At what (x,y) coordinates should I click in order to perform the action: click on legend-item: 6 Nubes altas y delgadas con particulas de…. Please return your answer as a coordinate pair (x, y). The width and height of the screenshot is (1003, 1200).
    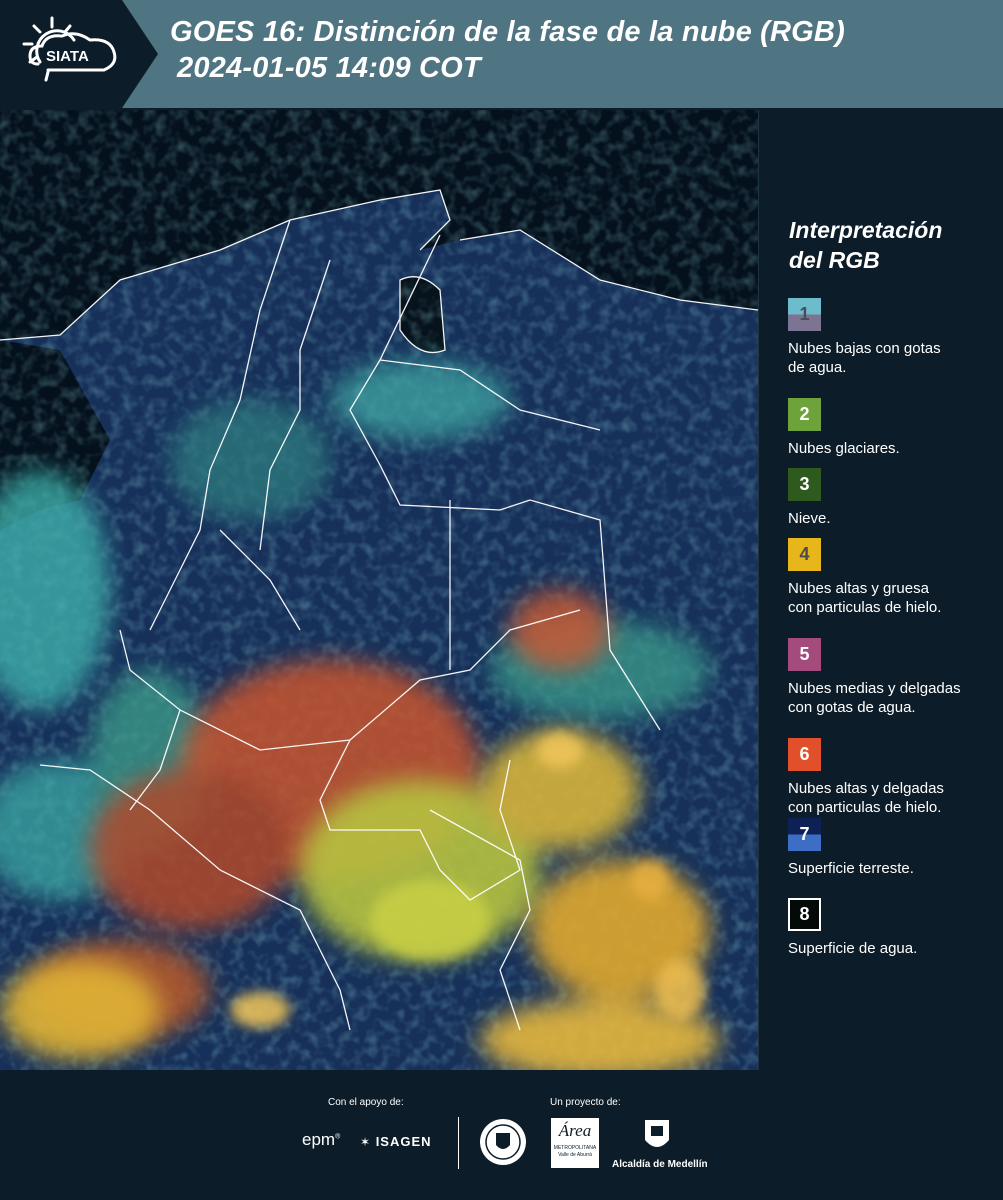
    Looking at the image, I should click on (893, 777).